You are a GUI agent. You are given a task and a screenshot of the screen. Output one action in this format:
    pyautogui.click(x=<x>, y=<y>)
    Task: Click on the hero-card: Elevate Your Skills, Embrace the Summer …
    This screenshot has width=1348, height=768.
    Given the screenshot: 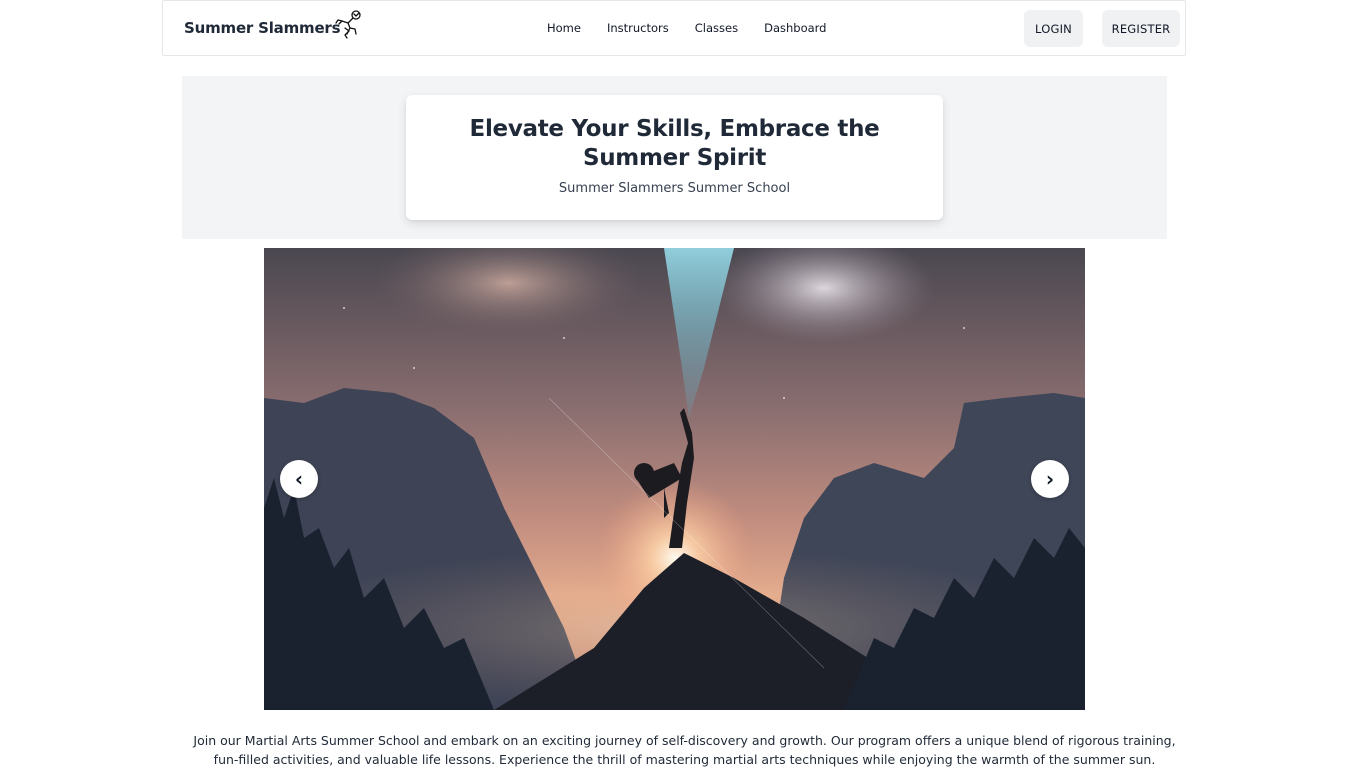 What is the action you would take?
    pyautogui.click(x=674, y=157)
    